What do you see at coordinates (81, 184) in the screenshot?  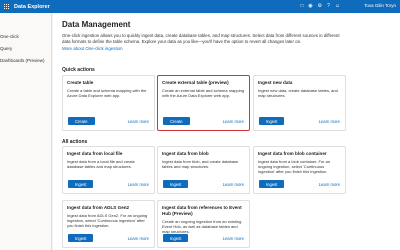 I see `ingest-local-file-button: Ingest` at bounding box center [81, 184].